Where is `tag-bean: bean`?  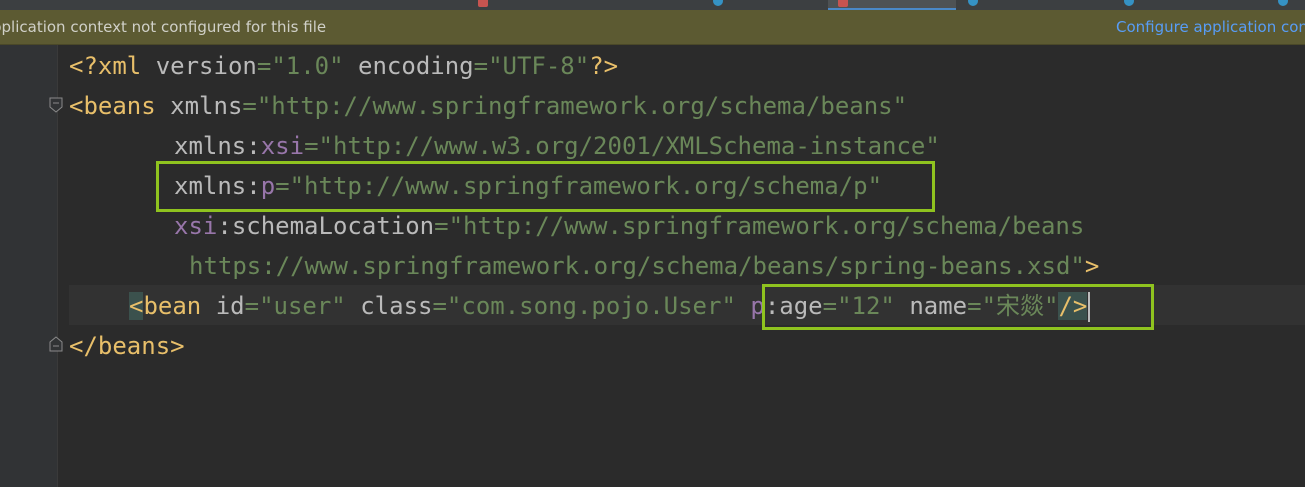 tag-bean: bean is located at coordinates (179, 306).